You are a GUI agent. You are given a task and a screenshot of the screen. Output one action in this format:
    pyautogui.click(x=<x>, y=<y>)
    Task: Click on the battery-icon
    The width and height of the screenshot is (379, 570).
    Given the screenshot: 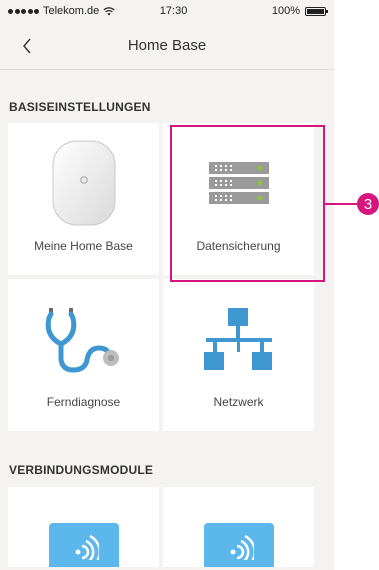 What is the action you would take?
    pyautogui.click(x=316, y=11)
    